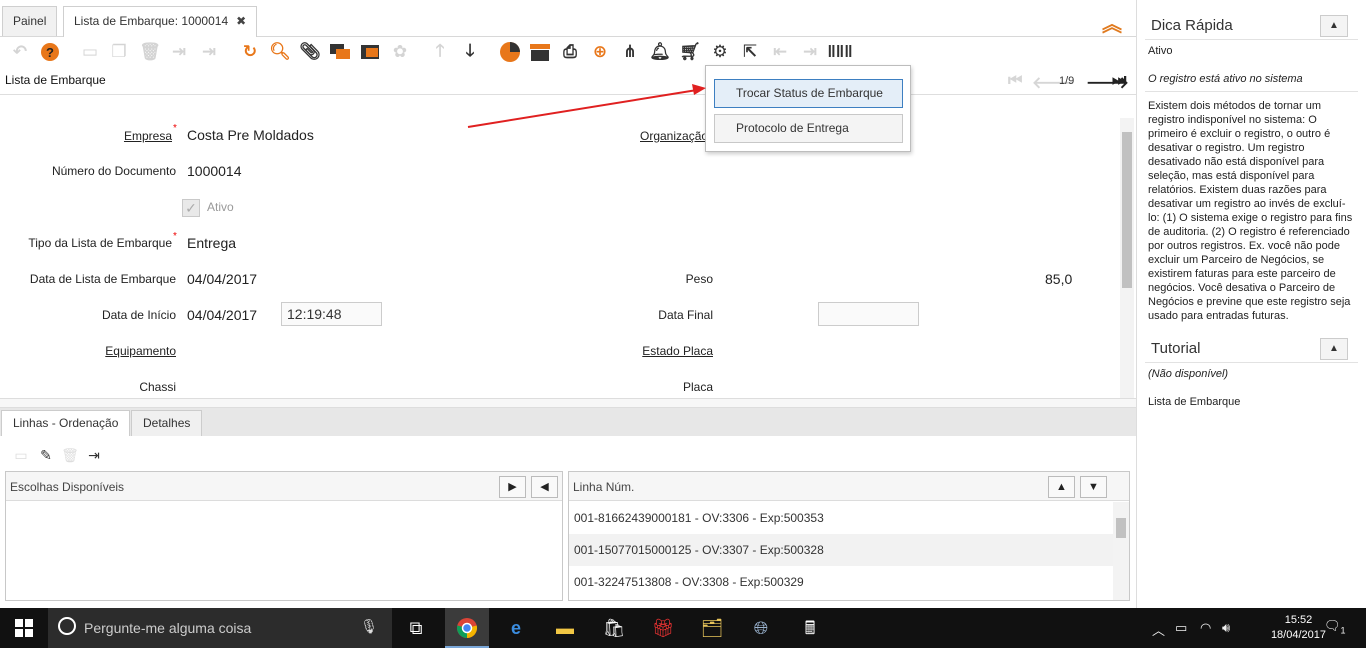 The width and height of the screenshot is (1366, 648). Describe the element at coordinates (720, 52) in the screenshot. I see `gear-icon: ⚙` at that location.